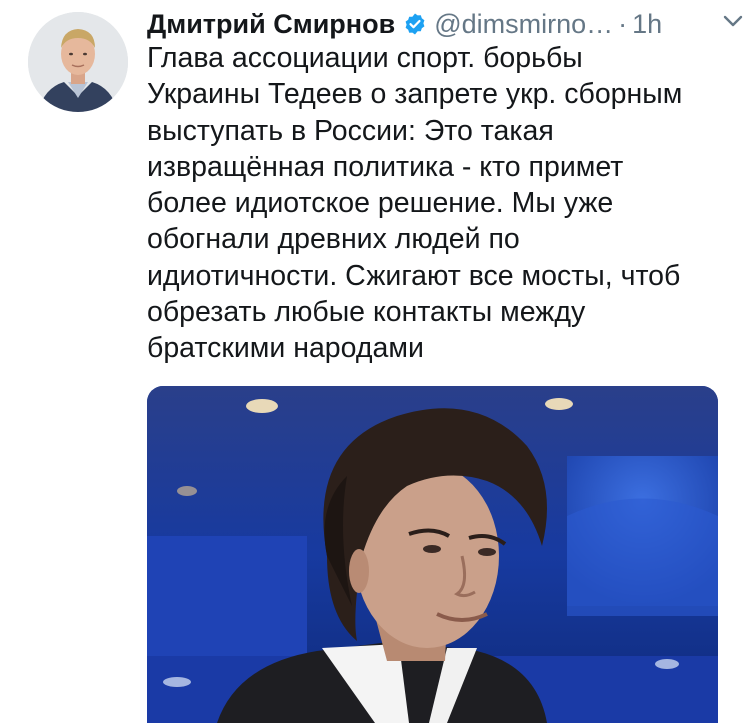 The height and width of the screenshot is (723, 750). What do you see at coordinates (415, 24) in the screenshot?
I see `verified-badge-icon` at bounding box center [415, 24].